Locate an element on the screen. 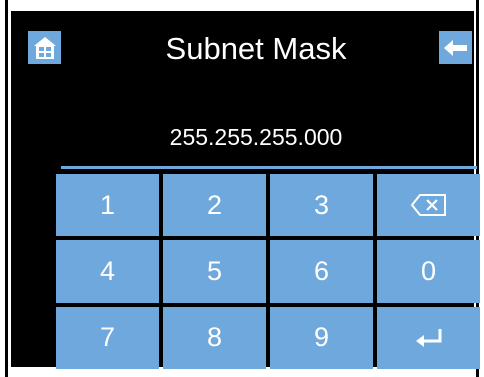 The image size is (484, 377). key-label: 9 is located at coordinates (321, 337).